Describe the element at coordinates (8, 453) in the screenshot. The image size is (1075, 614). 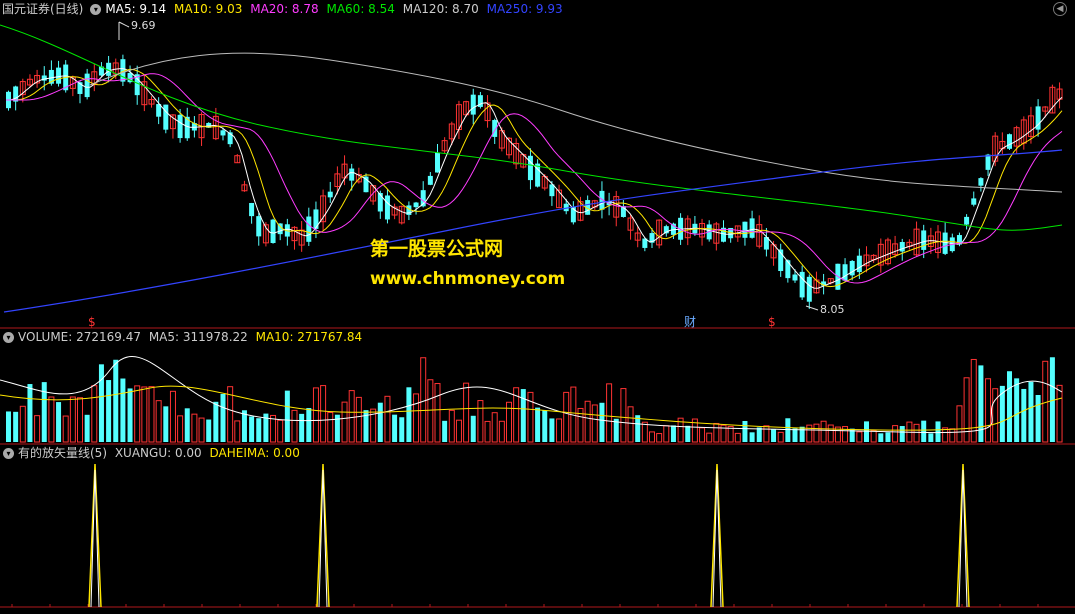
I see `indicator-collapse-icon: ▾` at that location.